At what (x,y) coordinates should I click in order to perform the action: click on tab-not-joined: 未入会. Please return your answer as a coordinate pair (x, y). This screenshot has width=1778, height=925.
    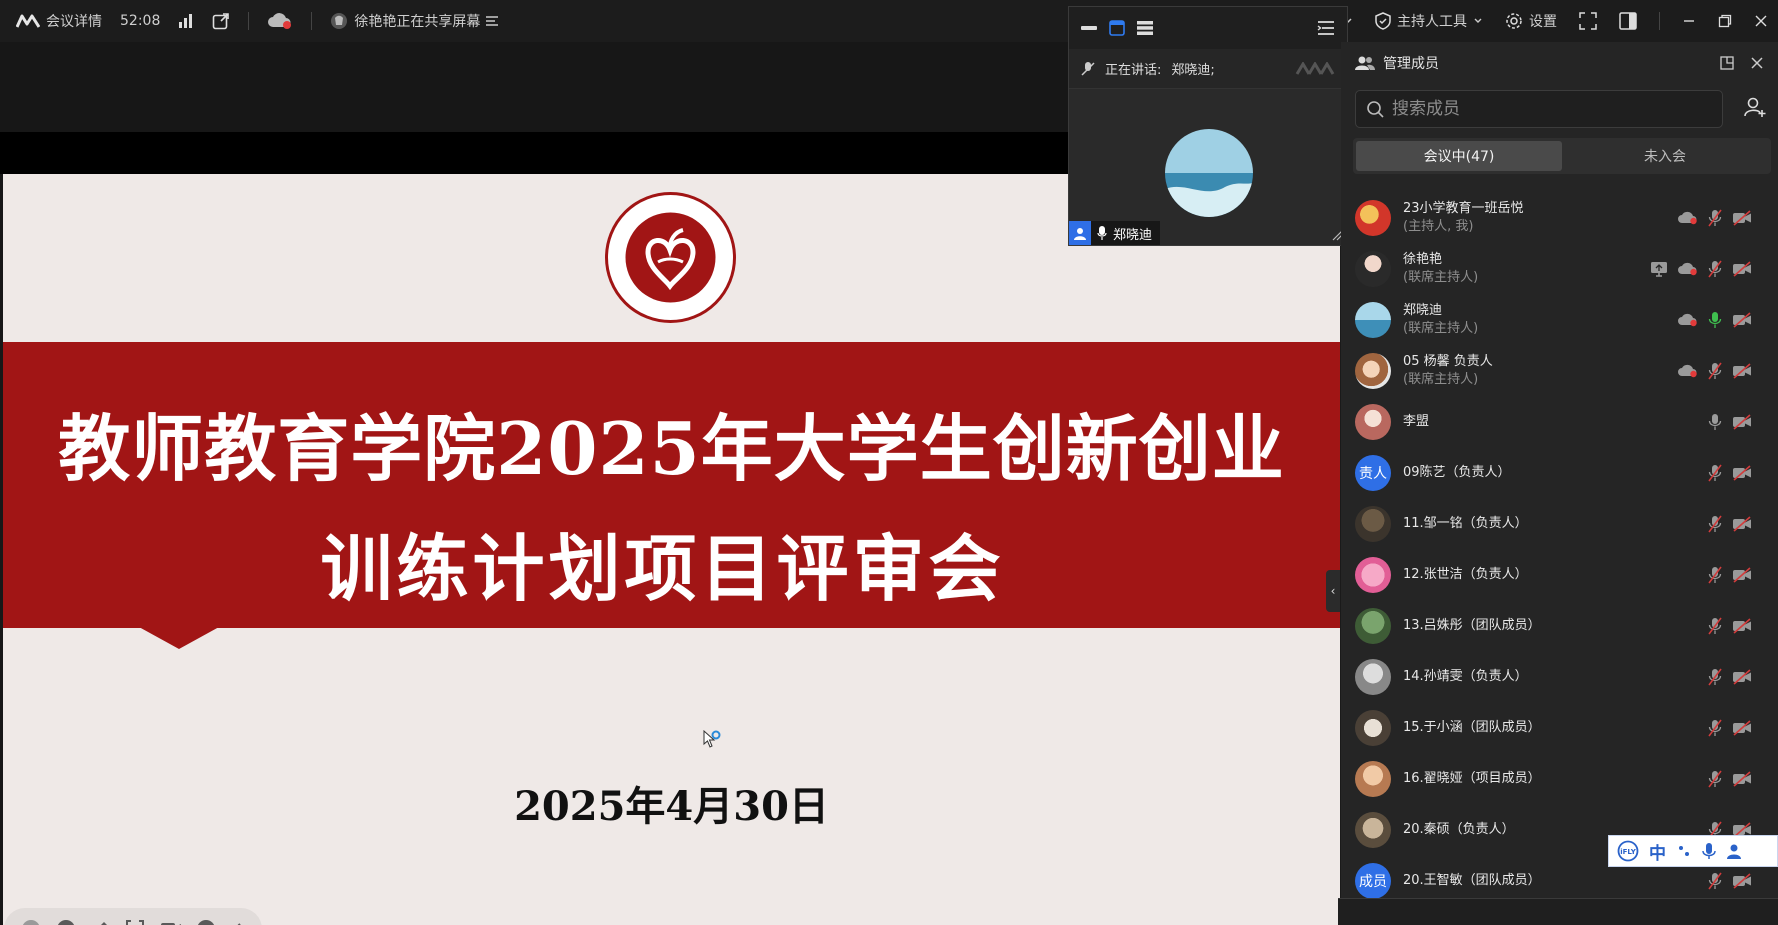
    Looking at the image, I should click on (1665, 156).